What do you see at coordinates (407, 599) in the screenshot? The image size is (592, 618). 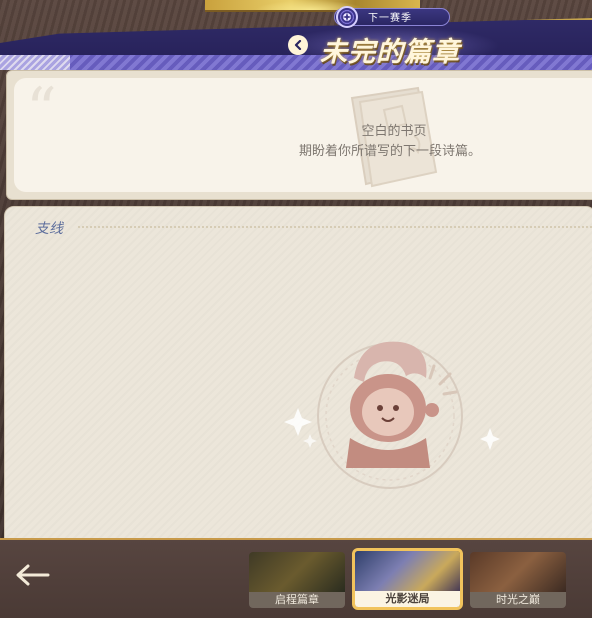 I see `chapter-label: 光影迷局` at bounding box center [407, 599].